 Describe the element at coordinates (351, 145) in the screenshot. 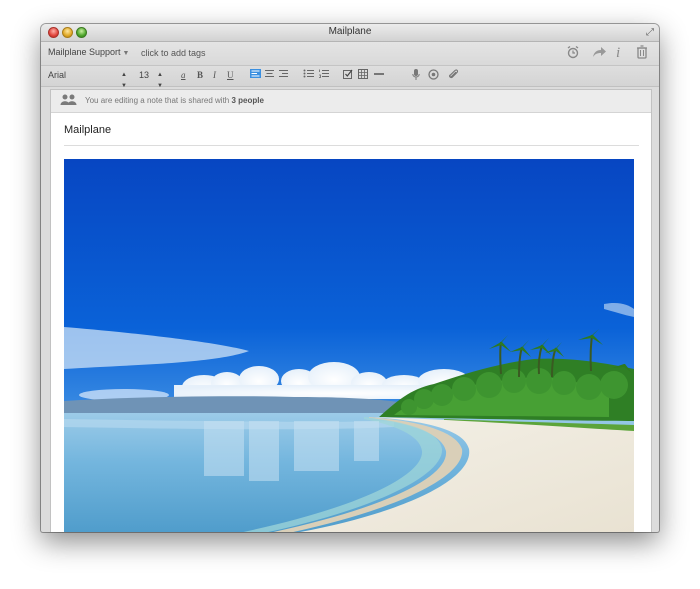

I see `title-divider` at that location.